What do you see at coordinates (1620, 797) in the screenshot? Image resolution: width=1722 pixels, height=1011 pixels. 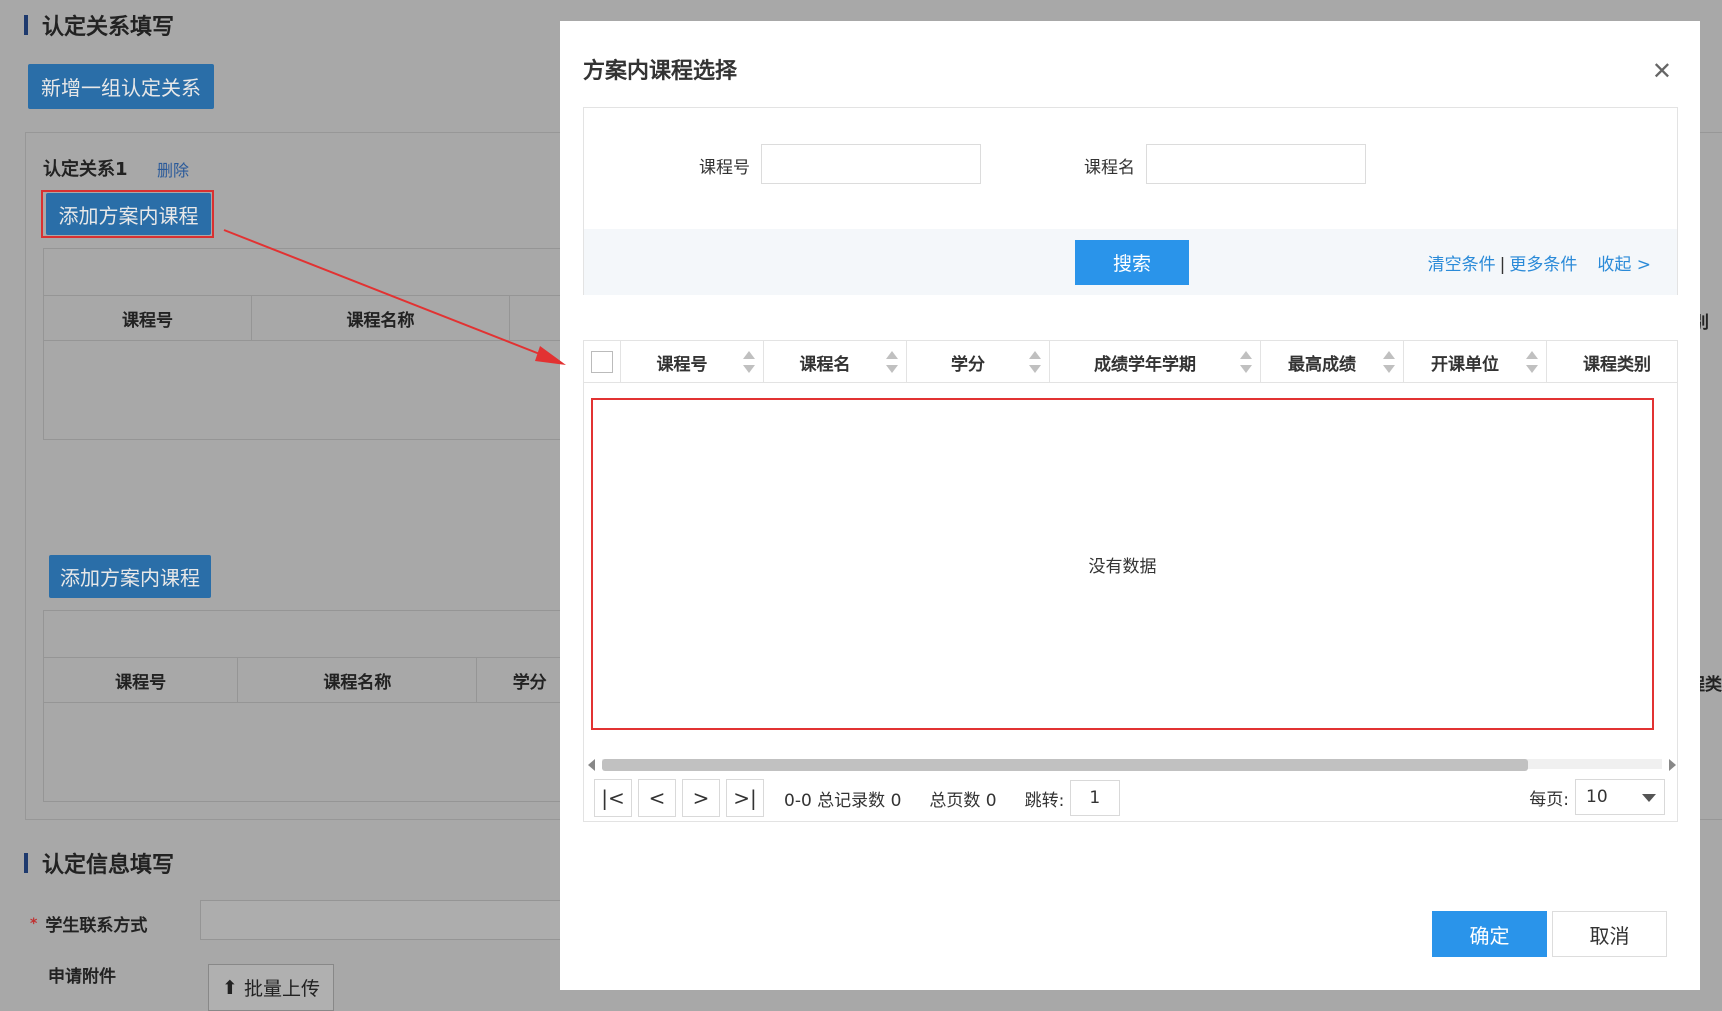 I see `per-page-select: 10` at bounding box center [1620, 797].